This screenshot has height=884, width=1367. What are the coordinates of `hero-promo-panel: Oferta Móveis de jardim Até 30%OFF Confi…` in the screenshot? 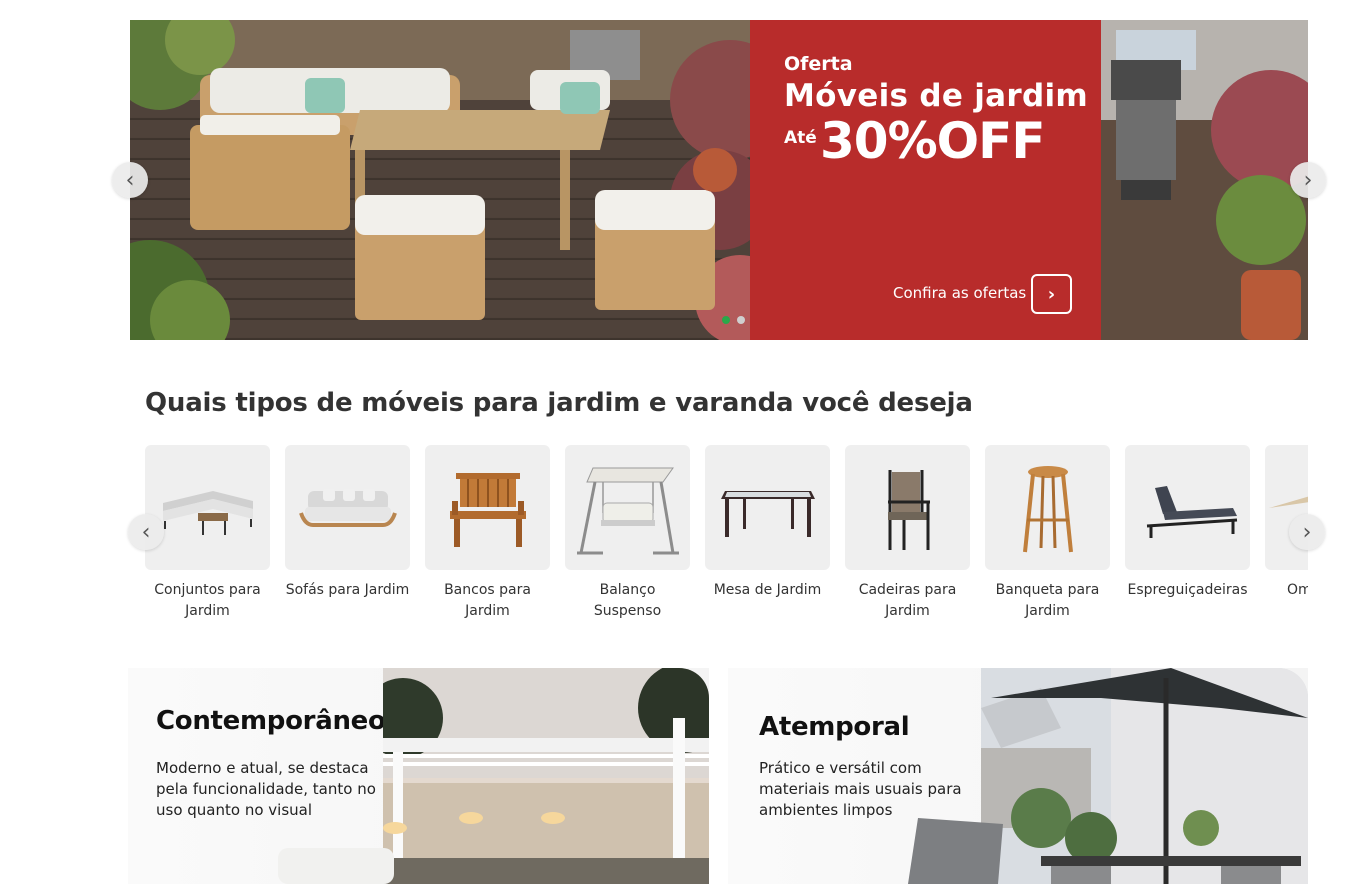 It's located at (925, 180).